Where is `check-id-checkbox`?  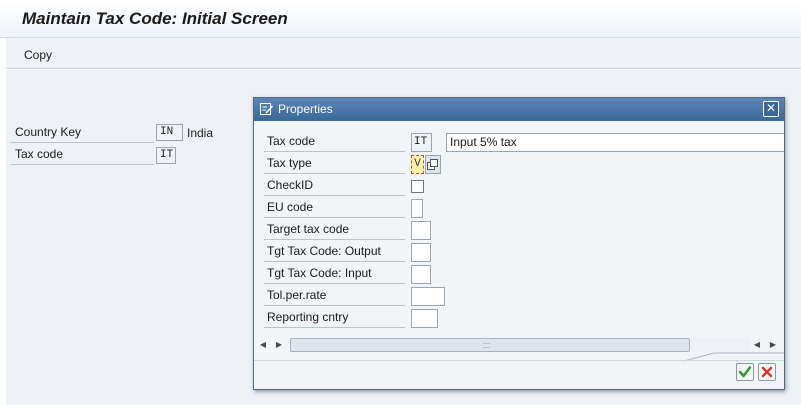
check-id-checkbox is located at coordinates (417, 186).